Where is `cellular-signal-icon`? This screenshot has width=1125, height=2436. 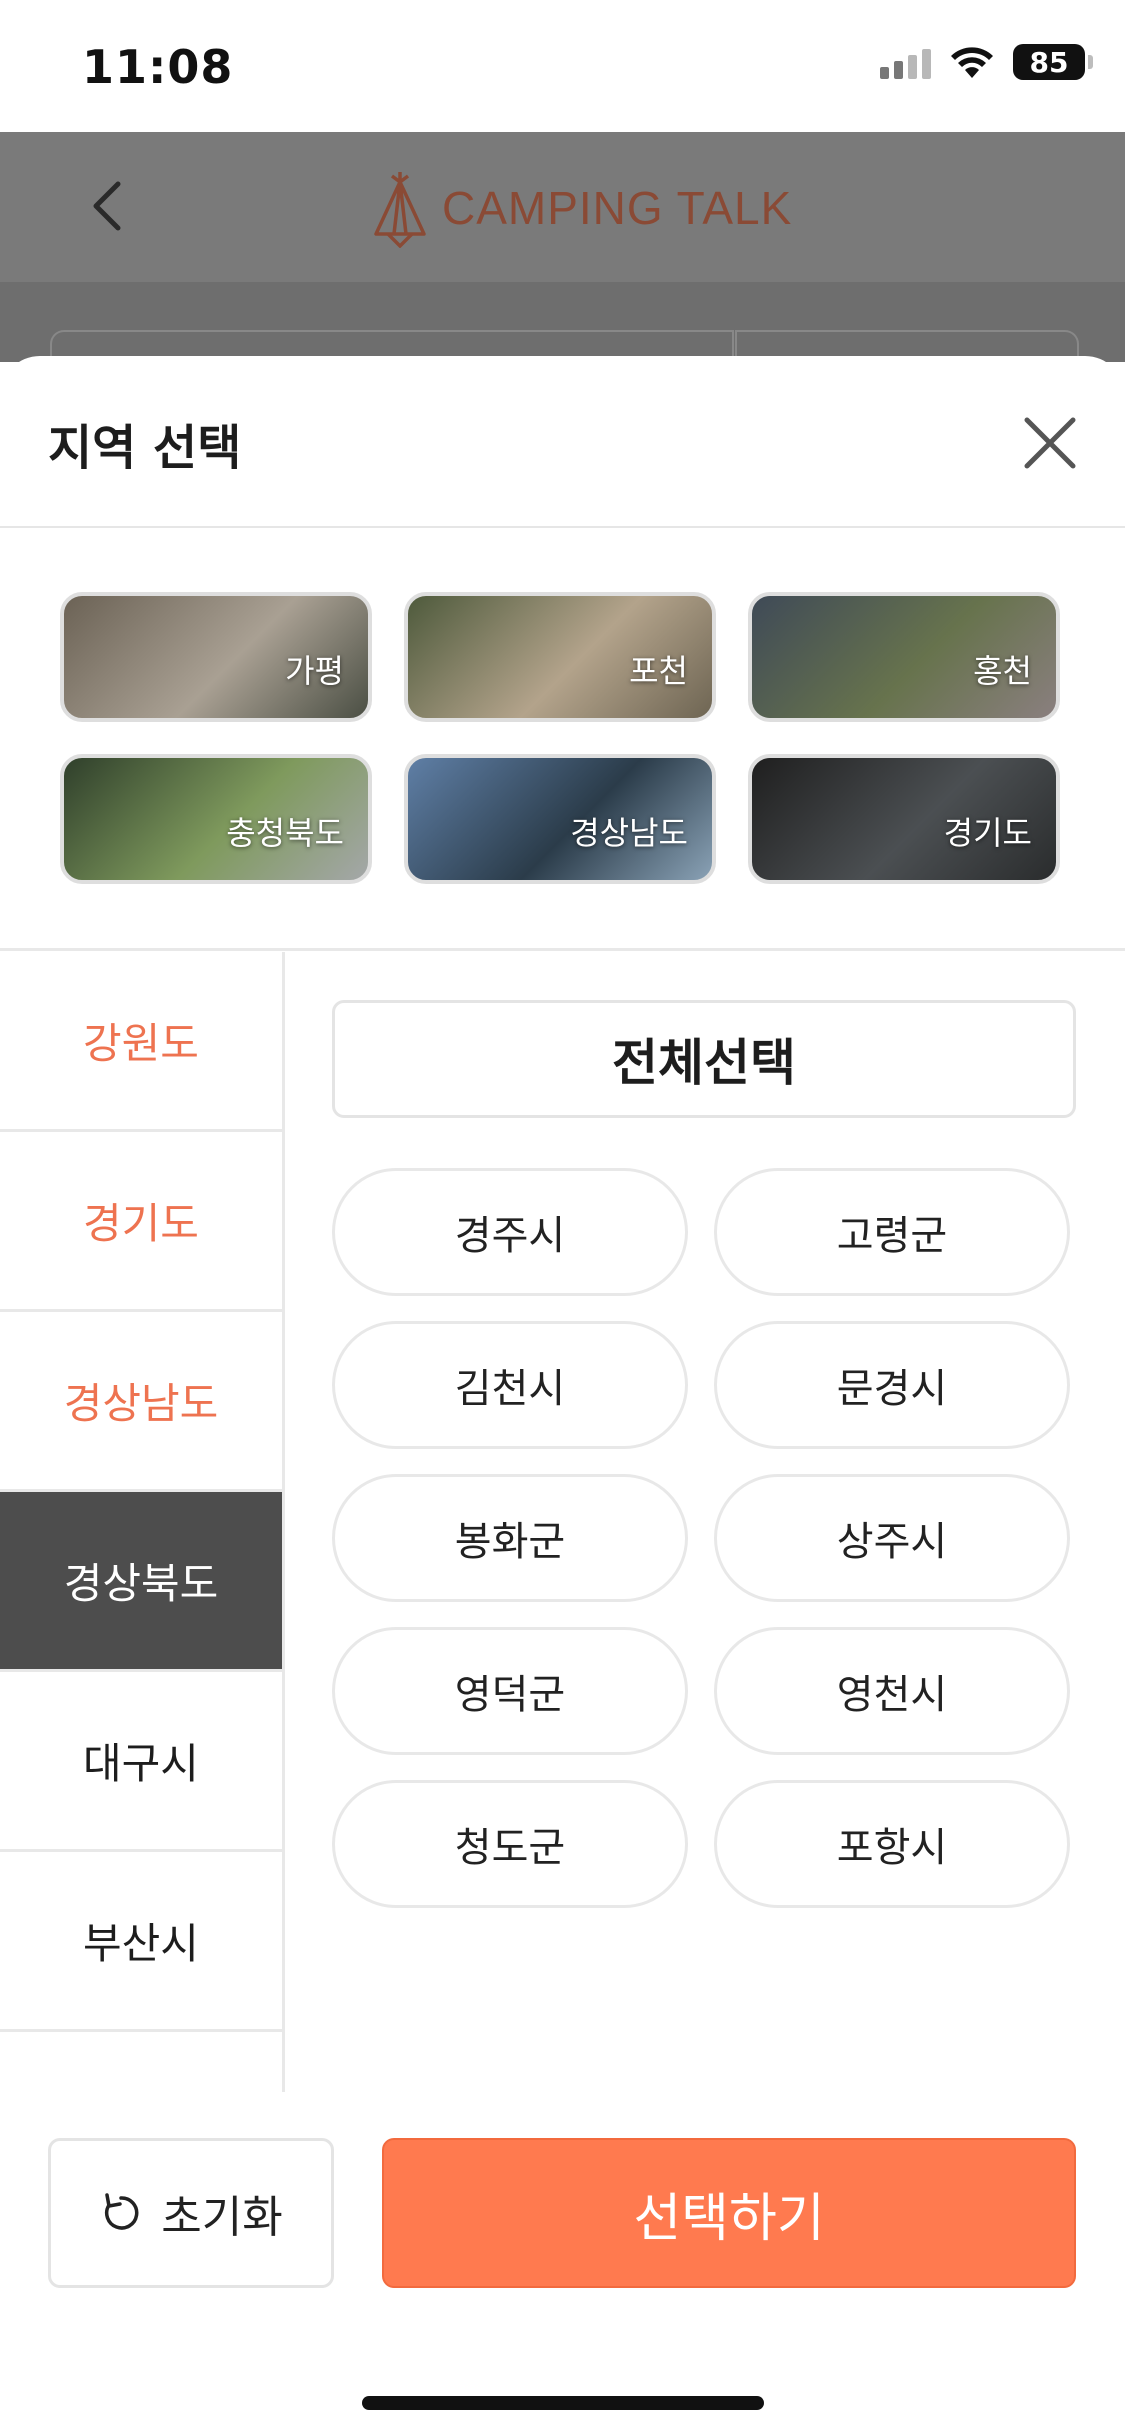 cellular-signal-icon is located at coordinates (905, 62).